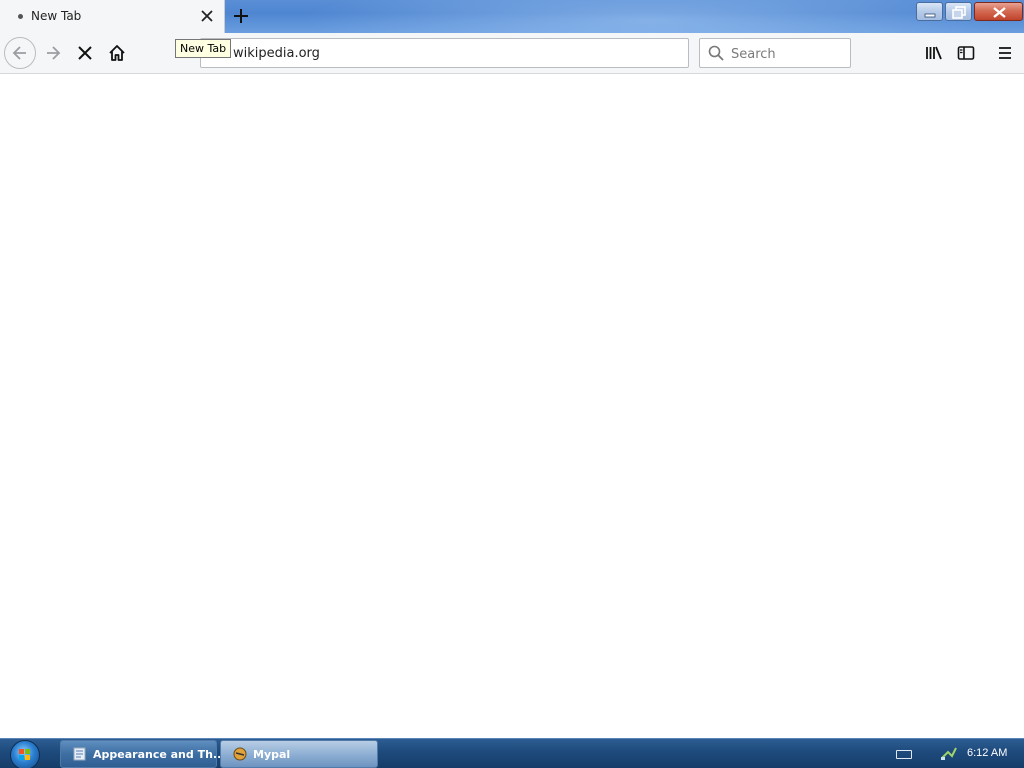 This screenshot has width=1024, height=768. I want to click on forward-arrow-icon, so click(54, 53).